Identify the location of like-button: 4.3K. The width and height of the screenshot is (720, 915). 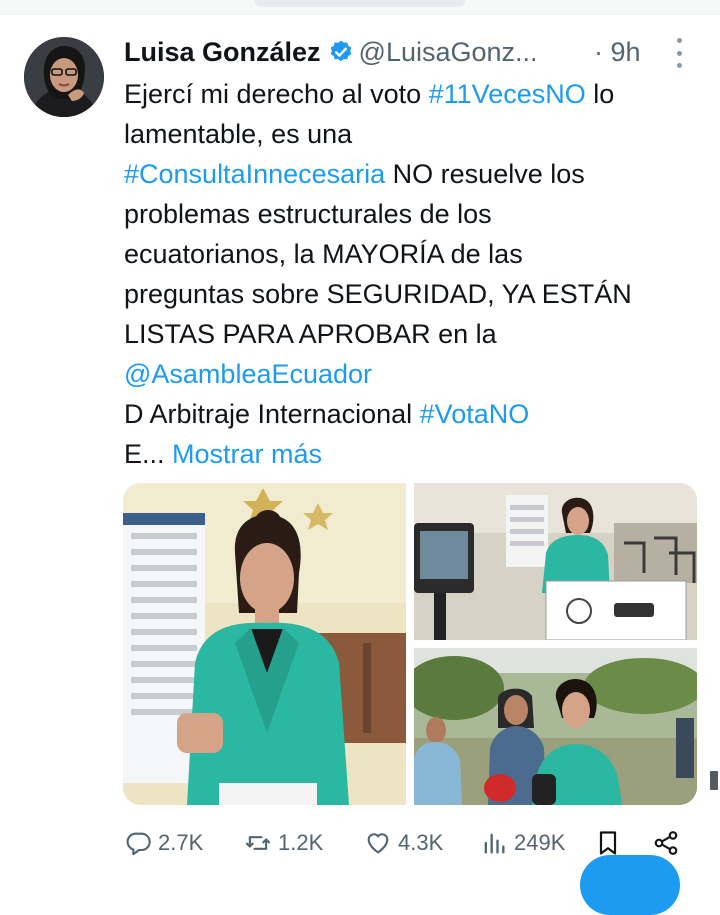
(403, 843).